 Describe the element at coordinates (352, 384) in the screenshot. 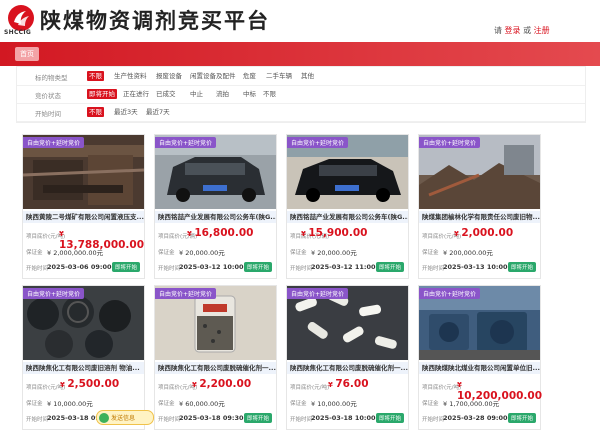

I see `price-amount: 76.00` at that location.